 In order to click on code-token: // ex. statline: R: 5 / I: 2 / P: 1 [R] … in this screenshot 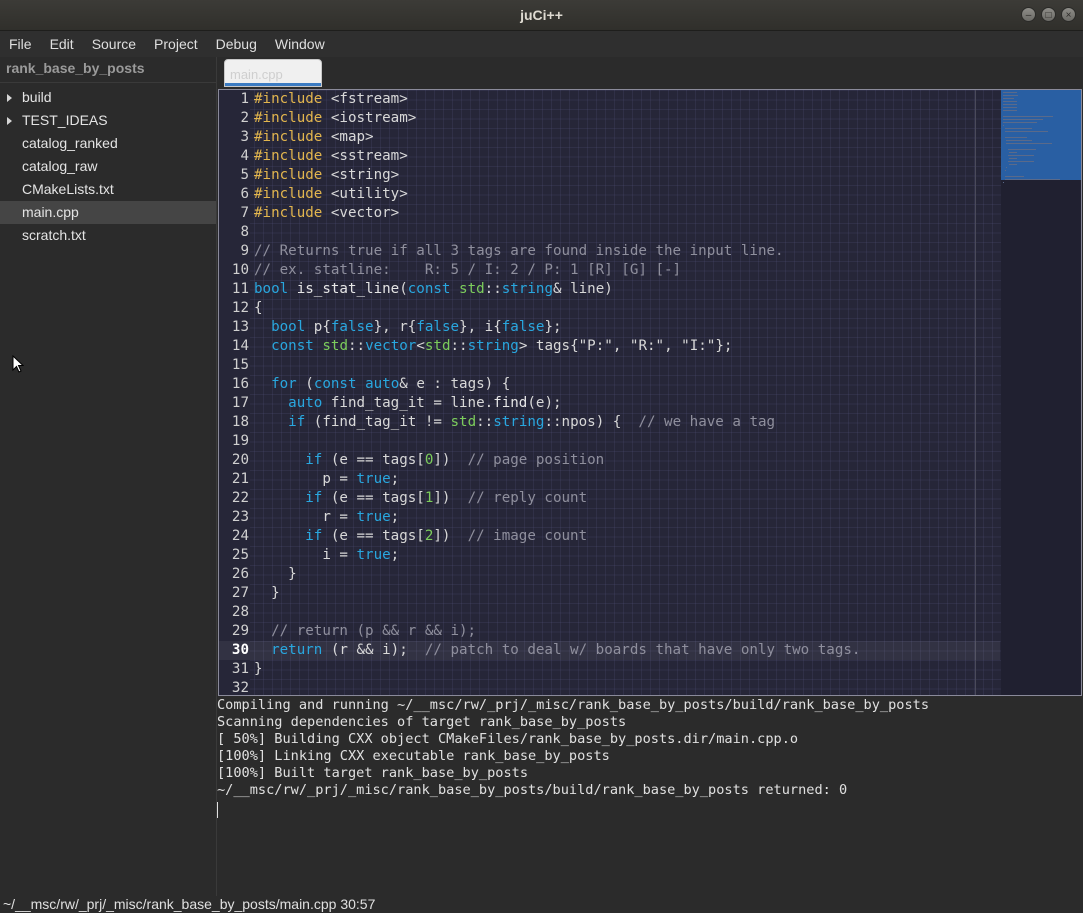, I will do `click(468, 270)`.